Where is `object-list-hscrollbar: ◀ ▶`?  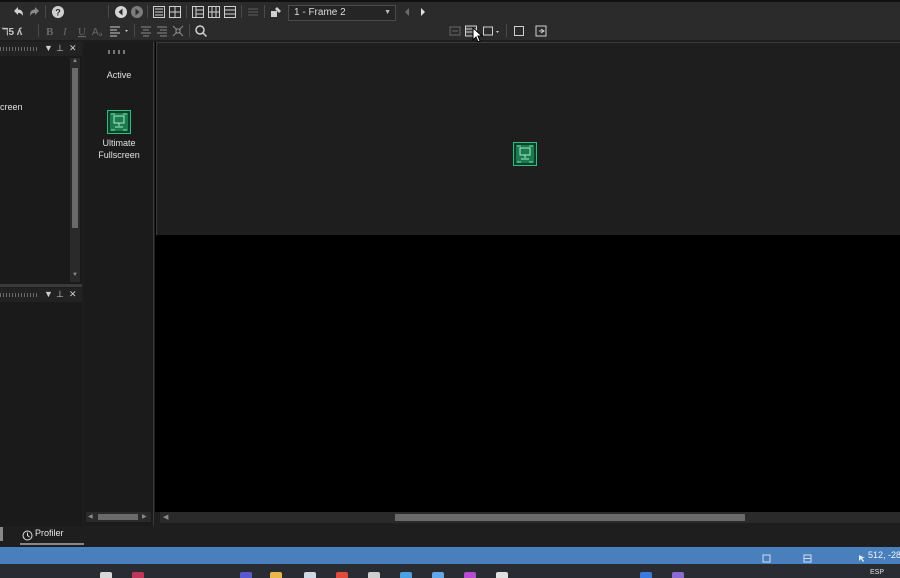
object-list-hscrollbar: ◀ ▶ is located at coordinates (118, 517).